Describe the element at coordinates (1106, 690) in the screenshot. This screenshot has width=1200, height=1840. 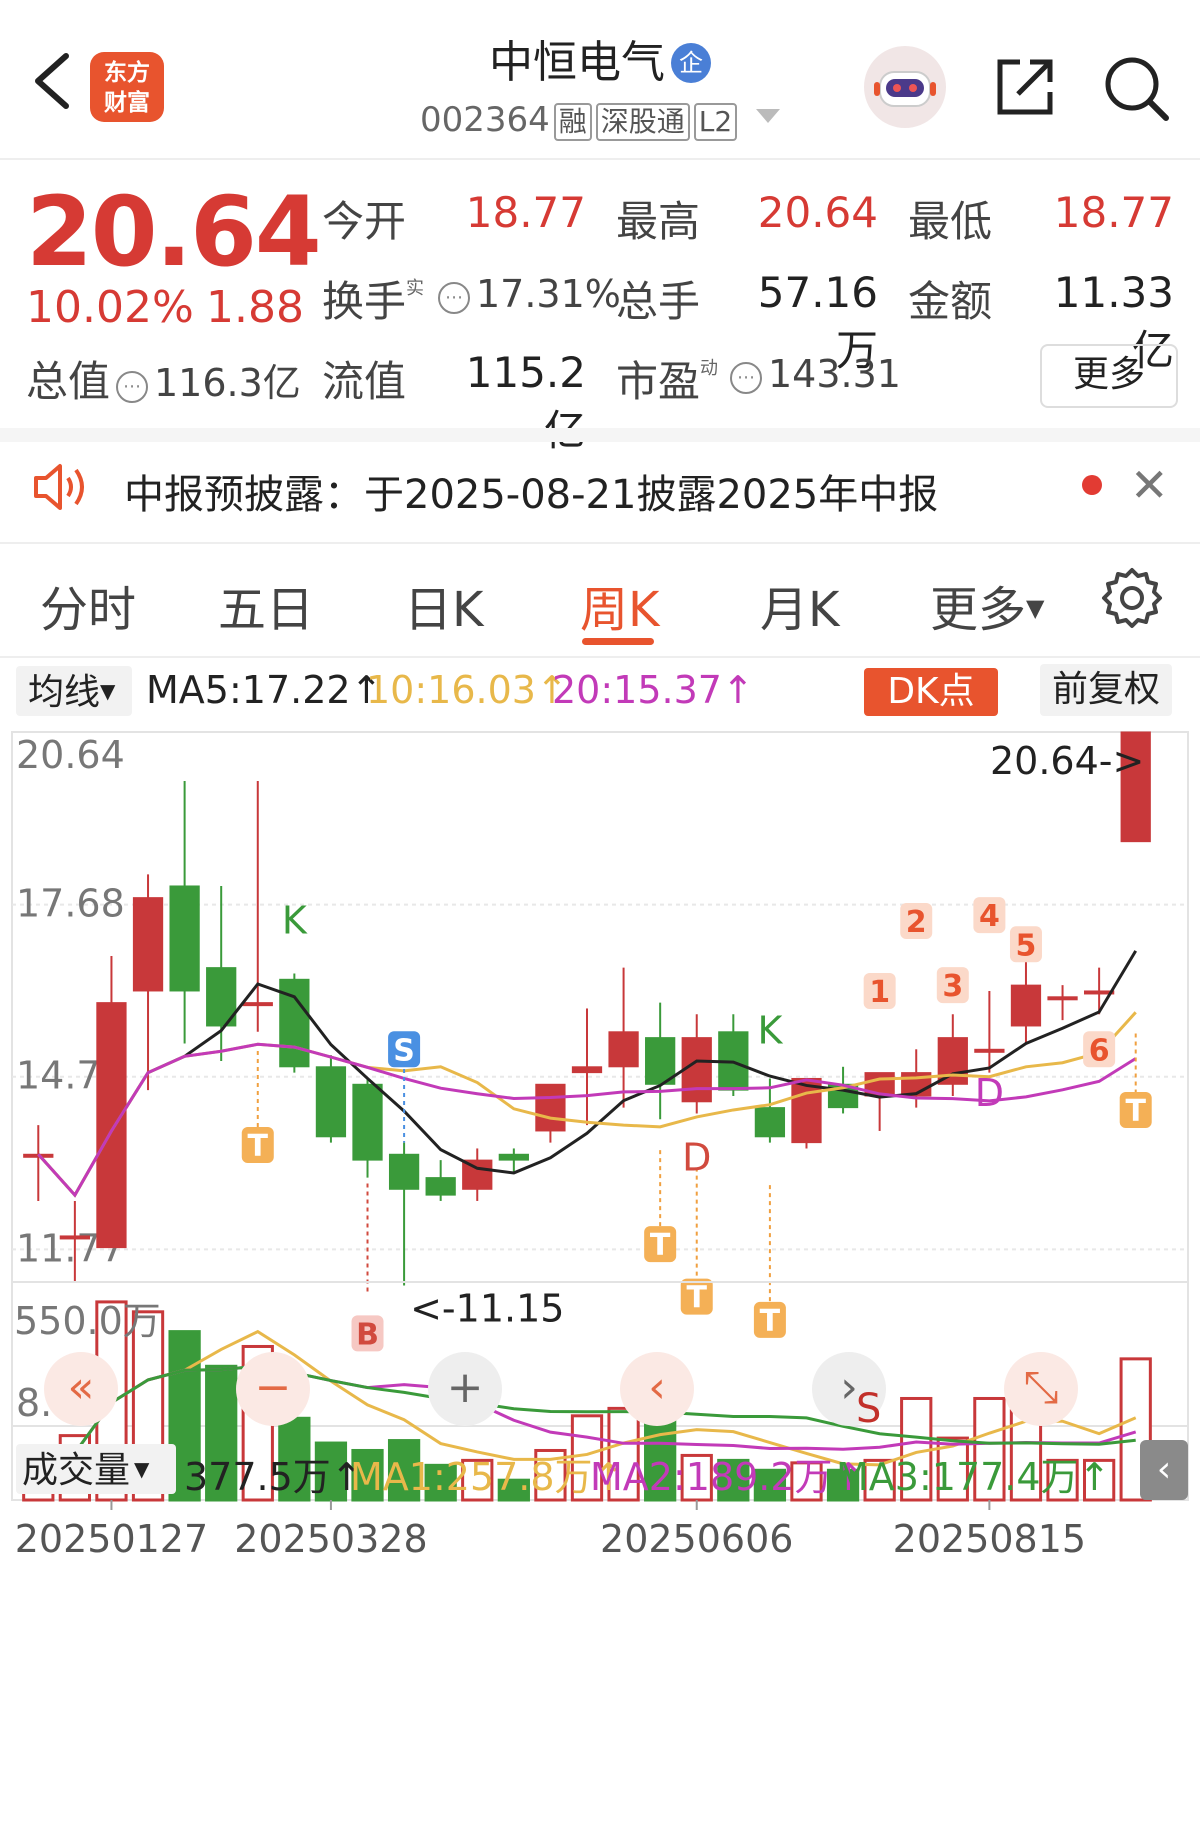
I see `forward-adjust-button: 前复权` at that location.